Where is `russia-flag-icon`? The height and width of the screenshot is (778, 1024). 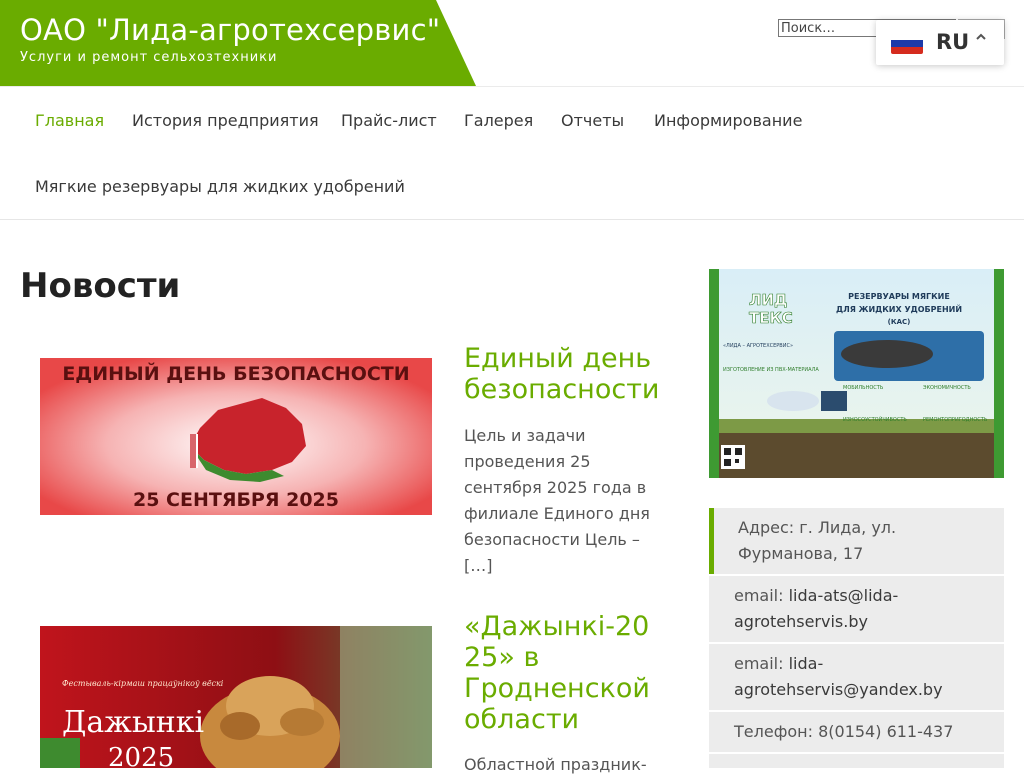 russia-flag-icon is located at coordinates (907, 43).